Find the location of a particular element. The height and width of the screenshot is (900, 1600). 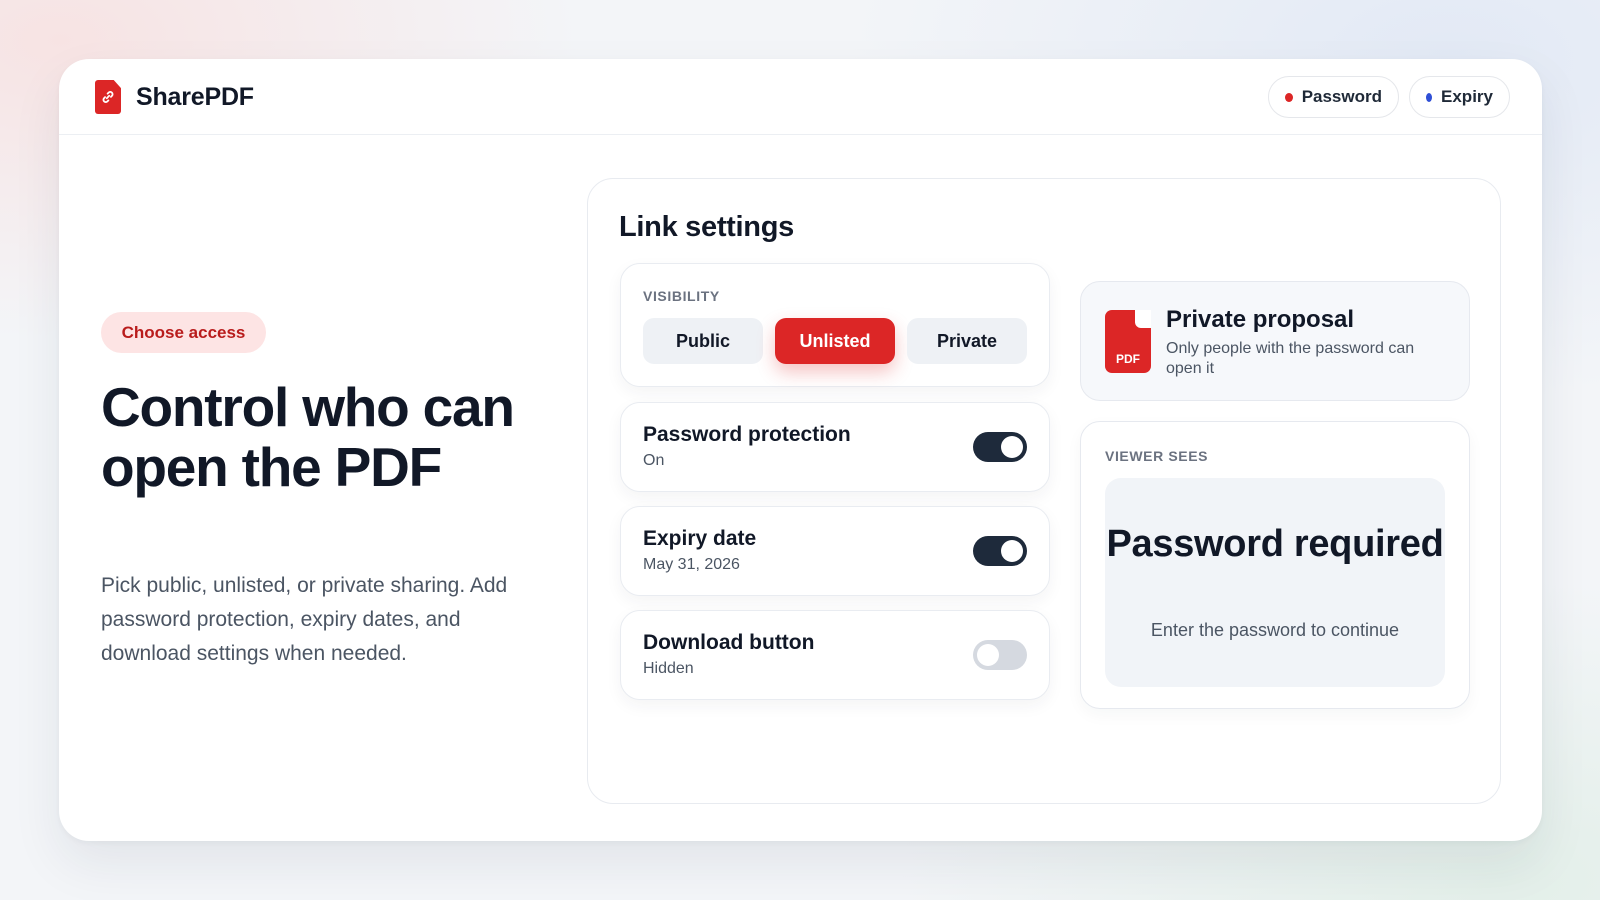

visibility-public-button: Public is located at coordinates (703, 341).